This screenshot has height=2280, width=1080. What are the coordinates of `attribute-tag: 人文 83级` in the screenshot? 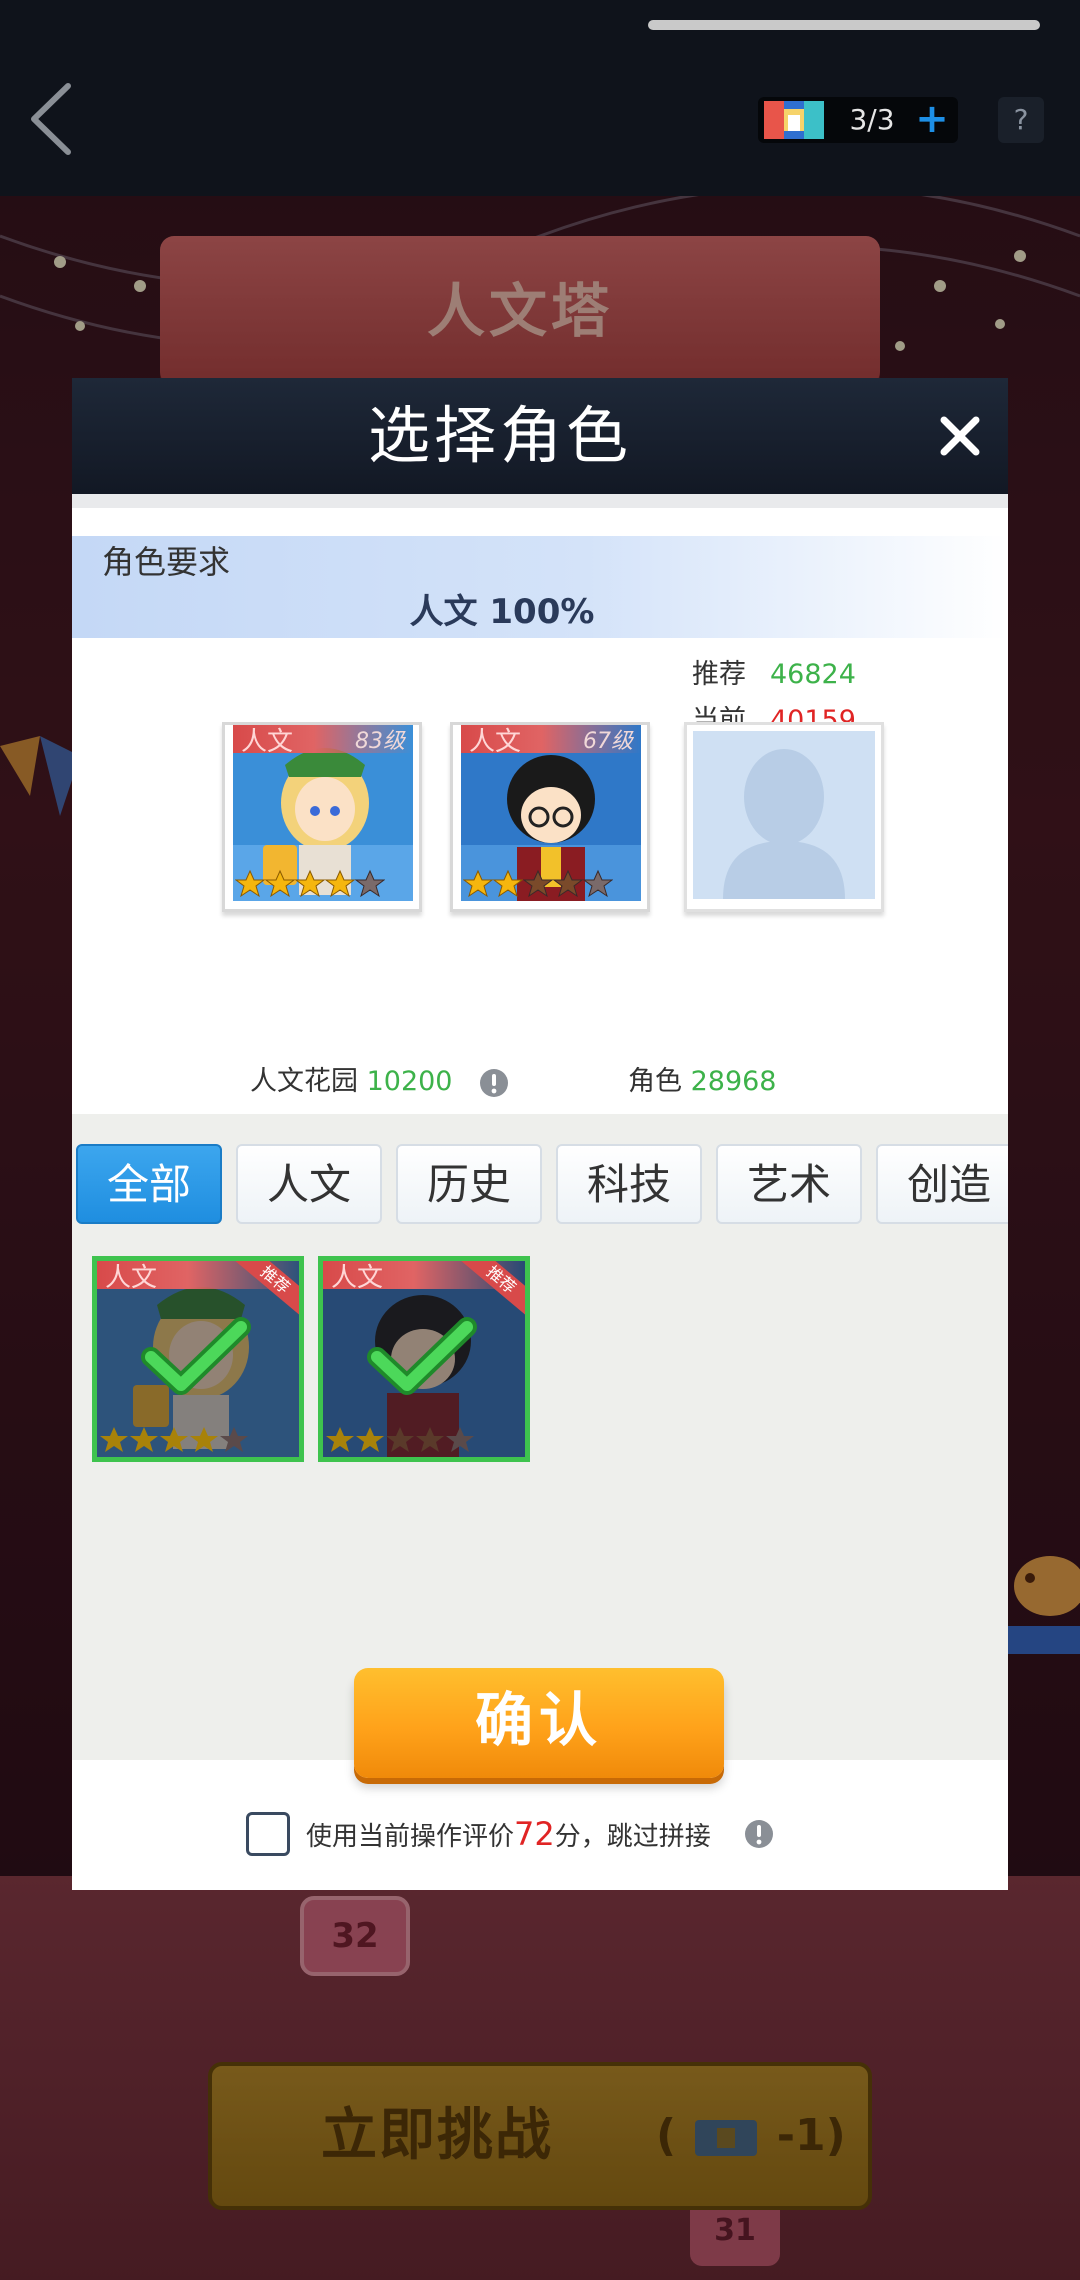 It's located at (323, 741).